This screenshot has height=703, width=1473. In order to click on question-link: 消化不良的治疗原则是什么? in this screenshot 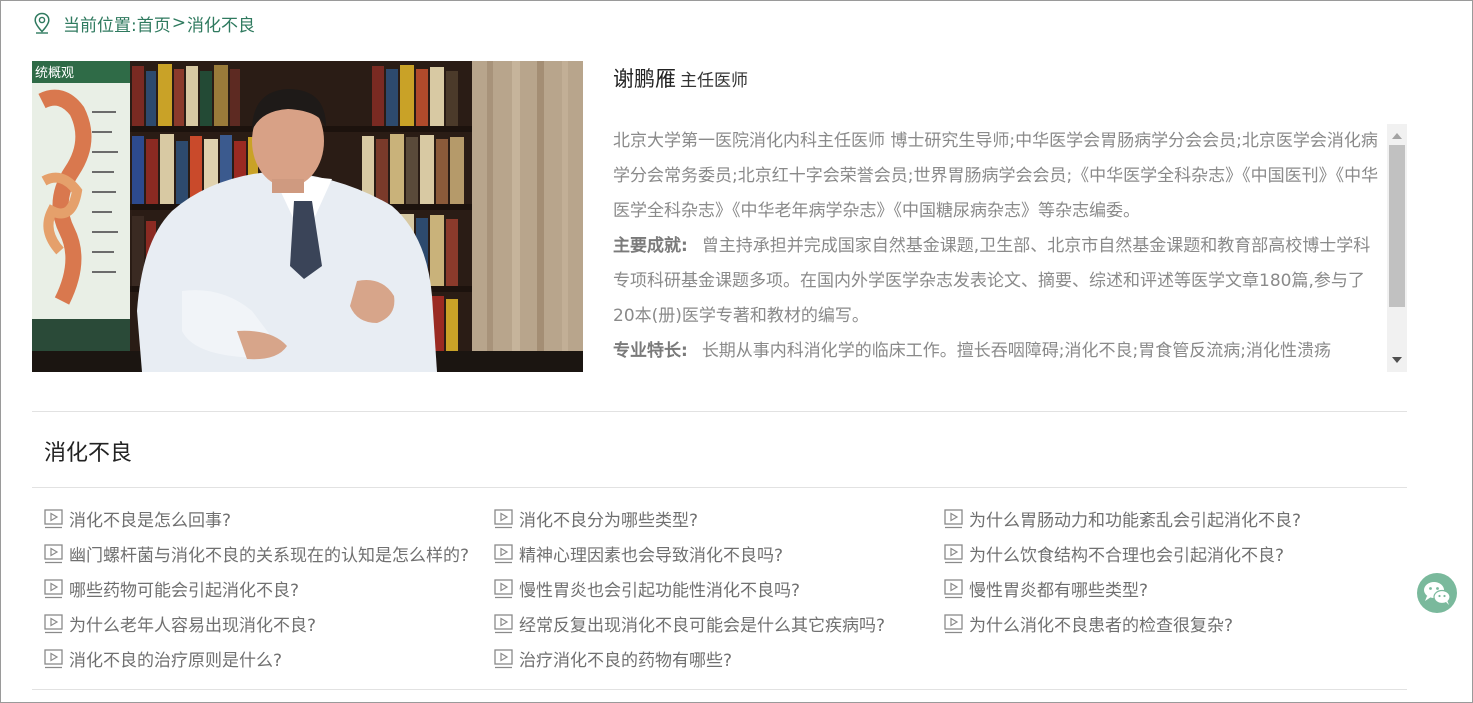, I will do `click(269, 658)`.